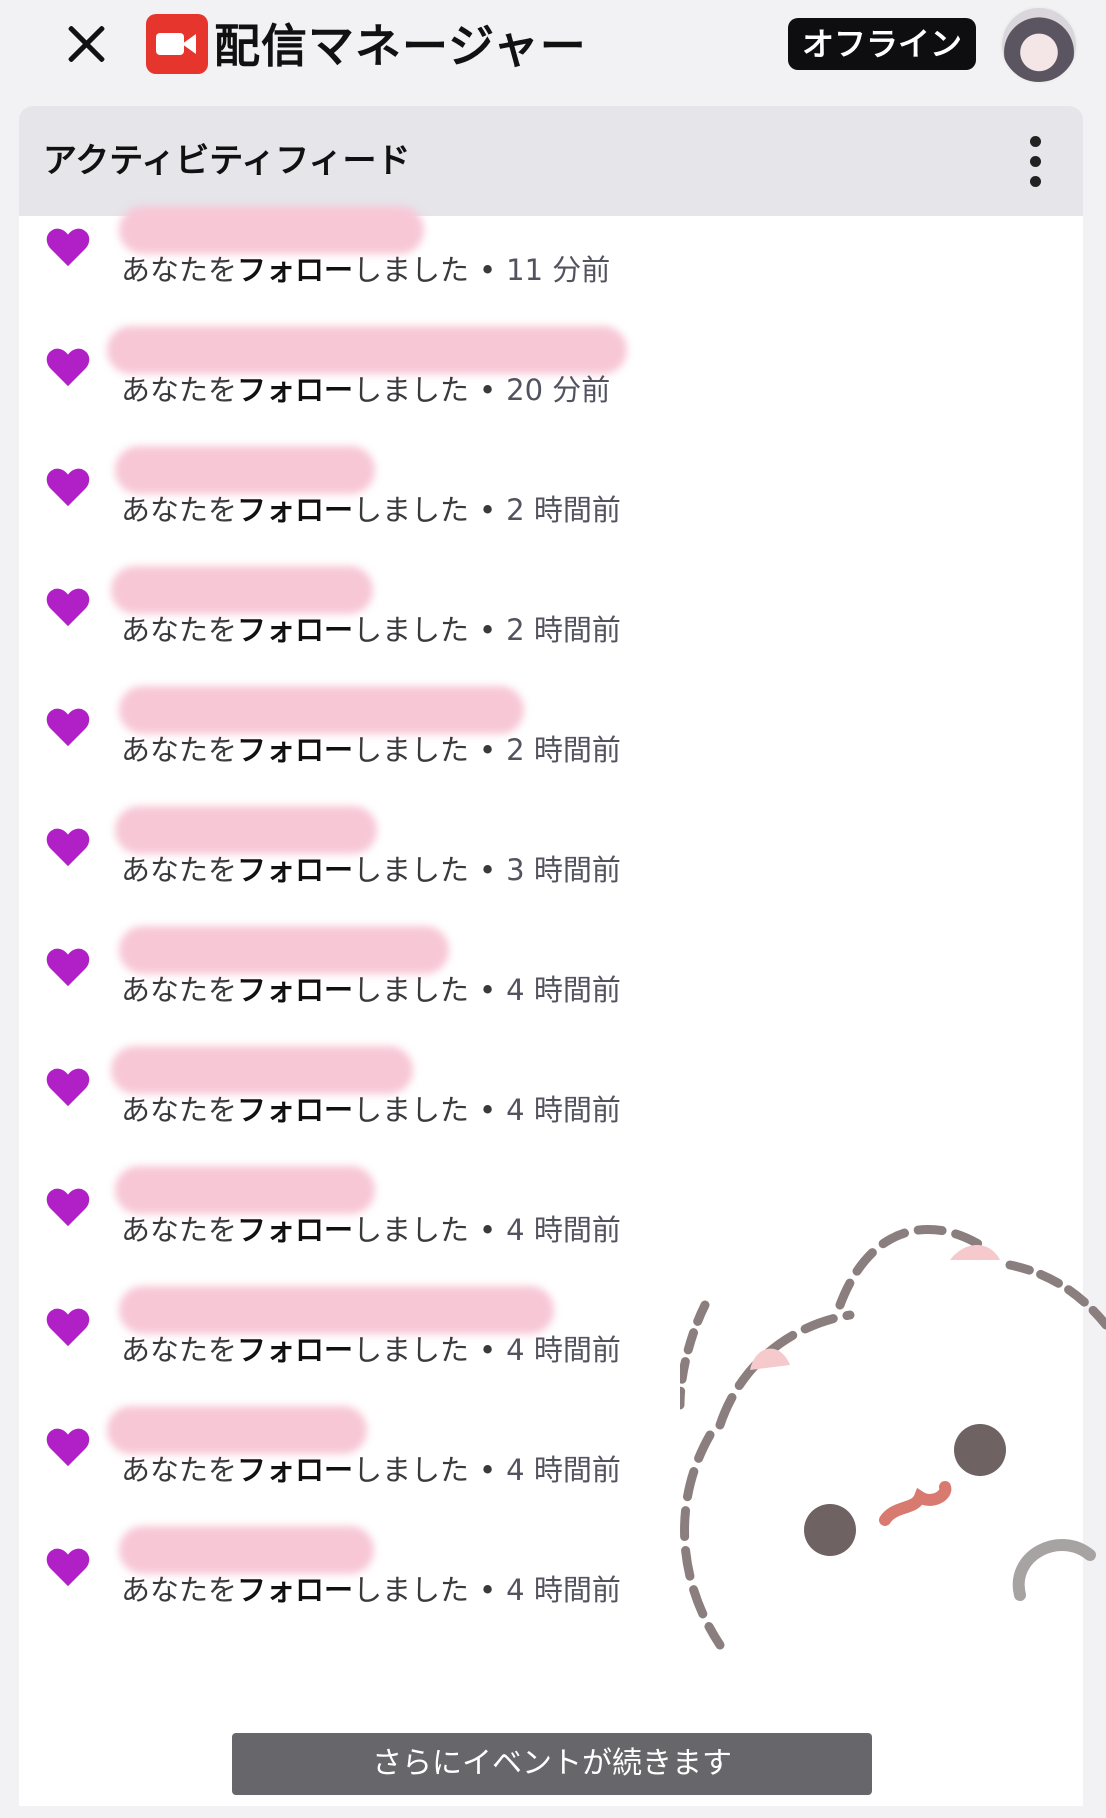 Image resolution: width=1106 pixels, height=1818 pixels. I want to click on feed-item-text: あなたをフォローしました • 11 分前, so click(365, 270).